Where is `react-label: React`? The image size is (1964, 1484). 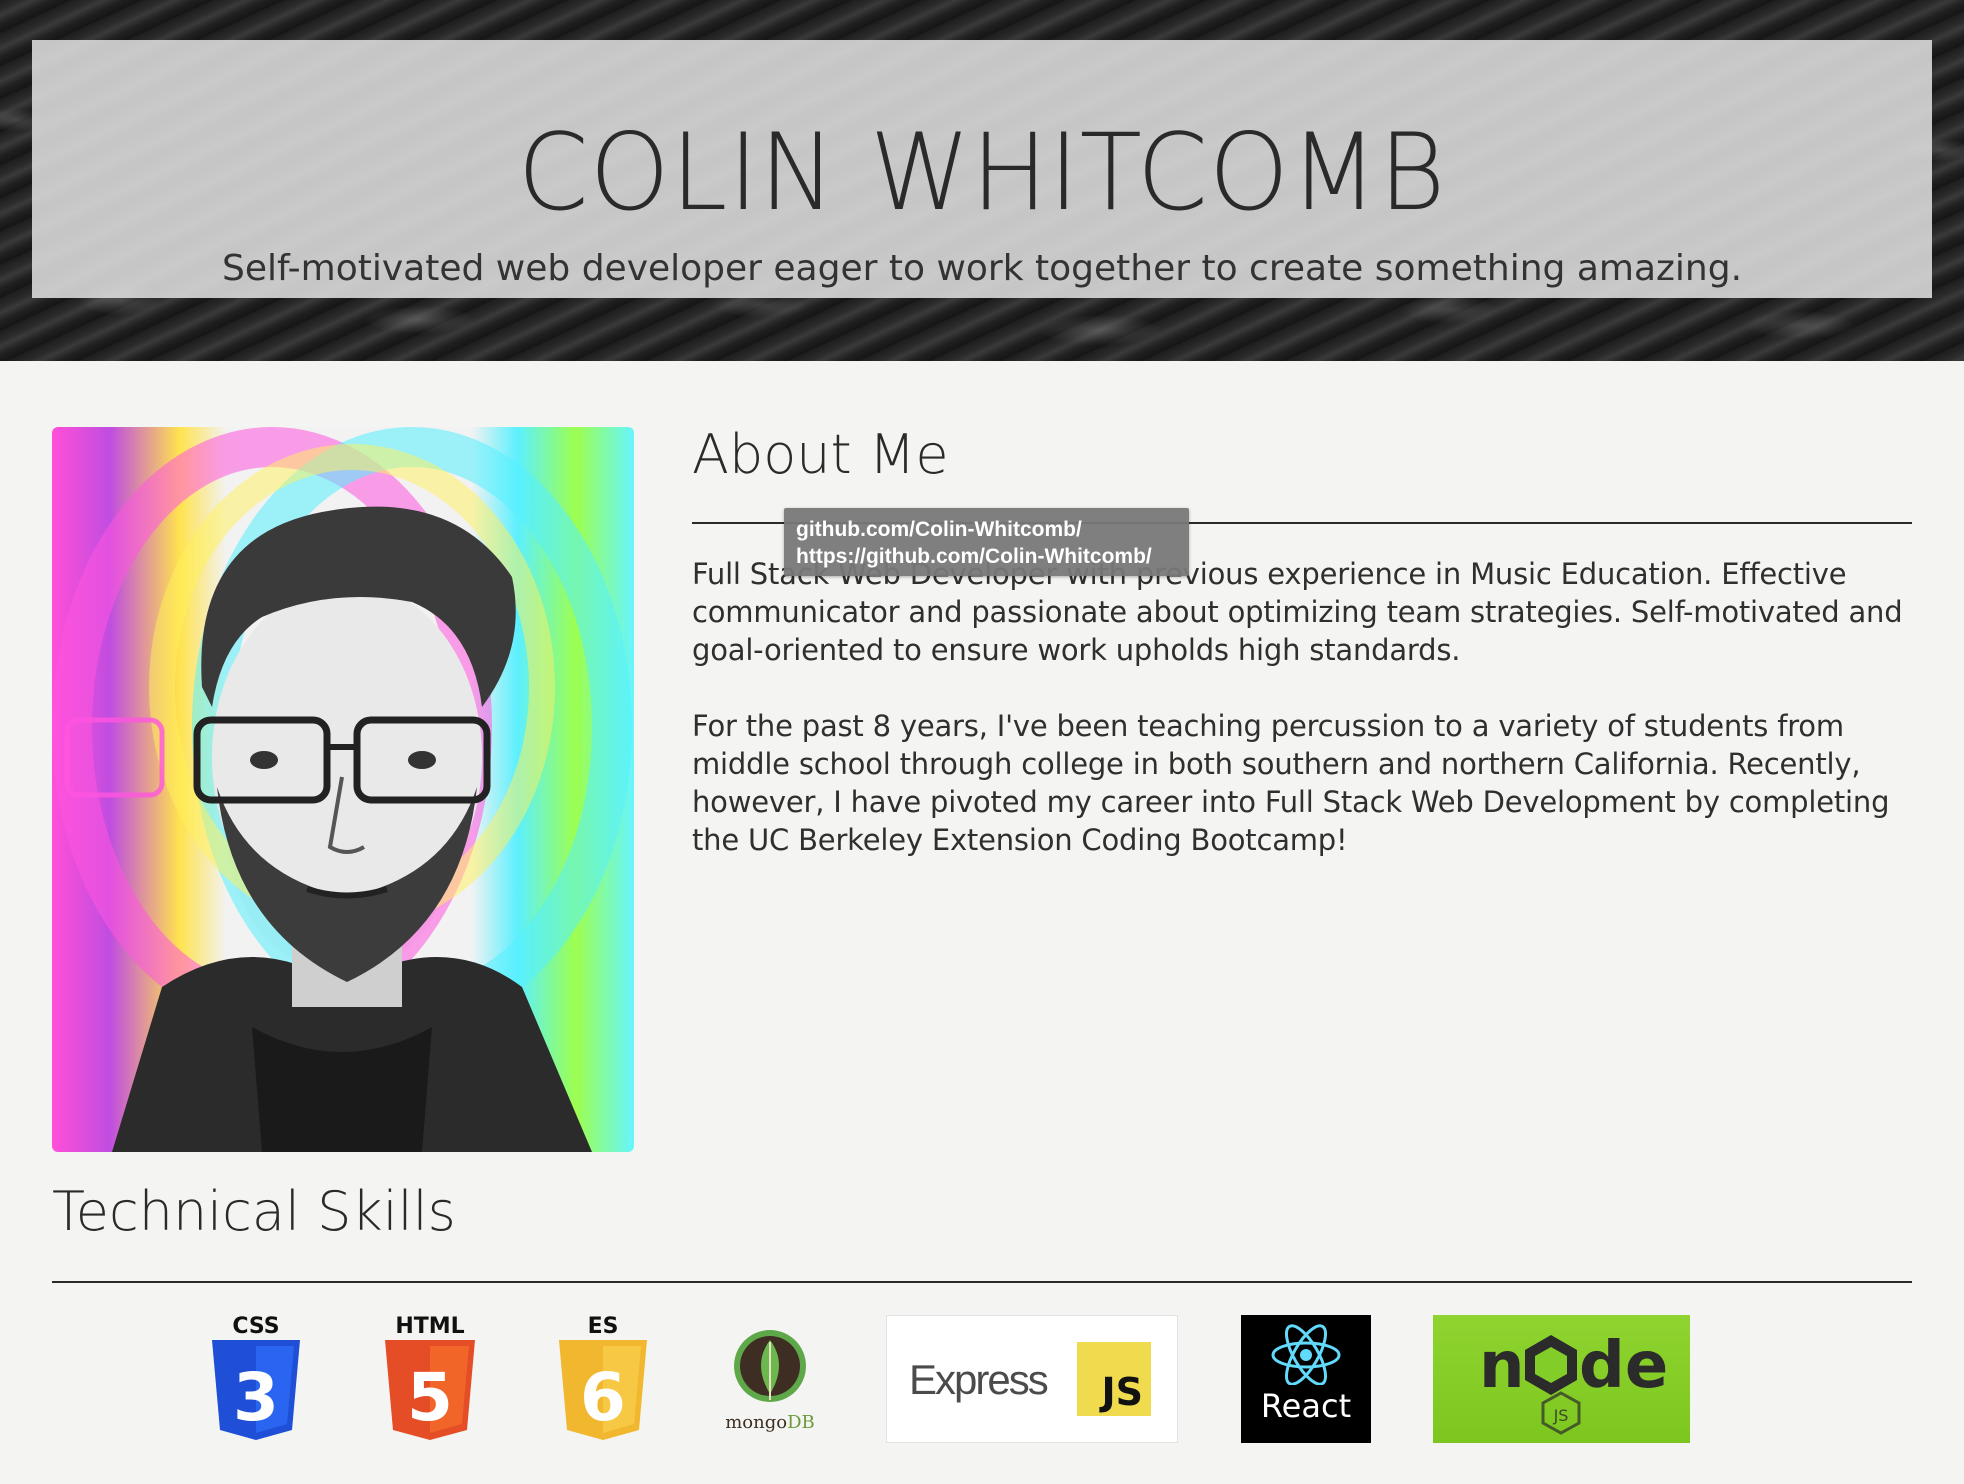
react-label: React is located at coordinates (1306, 1406).